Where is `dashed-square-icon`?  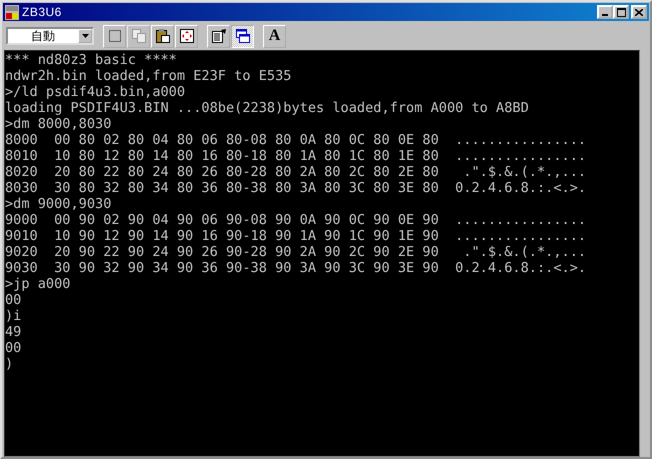
dashed-square-icon is located at coordinates (114, 36).